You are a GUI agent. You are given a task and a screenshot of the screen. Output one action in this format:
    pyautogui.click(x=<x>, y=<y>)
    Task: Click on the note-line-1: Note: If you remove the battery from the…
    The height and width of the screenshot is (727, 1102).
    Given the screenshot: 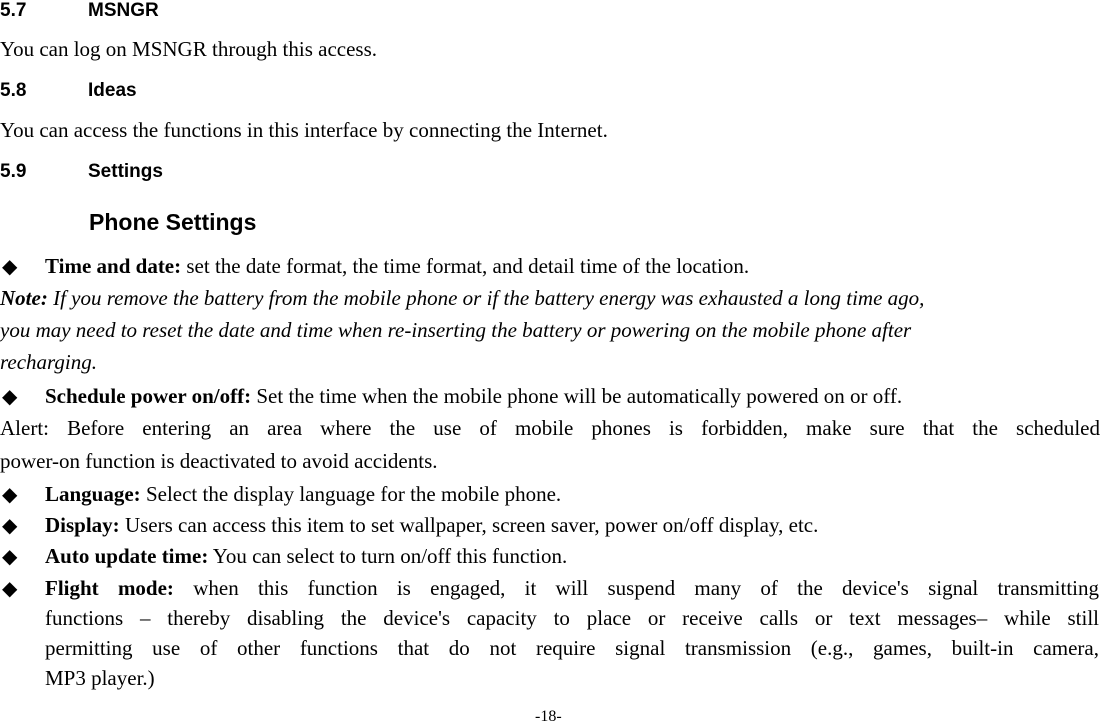 What is the action you would take?
    pyautogui.click(x=462, y=298)
    